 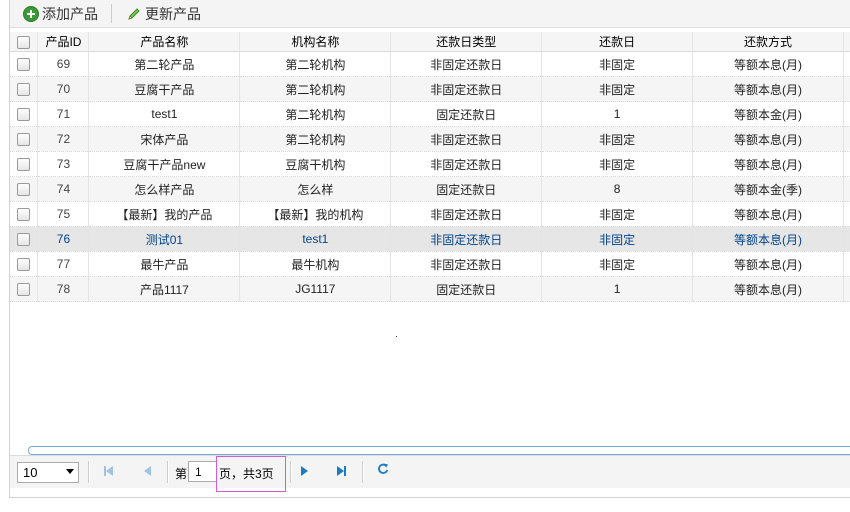 What do you see at coordinates (430, 14) in the screenshot?
I see `toolbar: 添加产品 更新产品` at bounding box center [430, 14].